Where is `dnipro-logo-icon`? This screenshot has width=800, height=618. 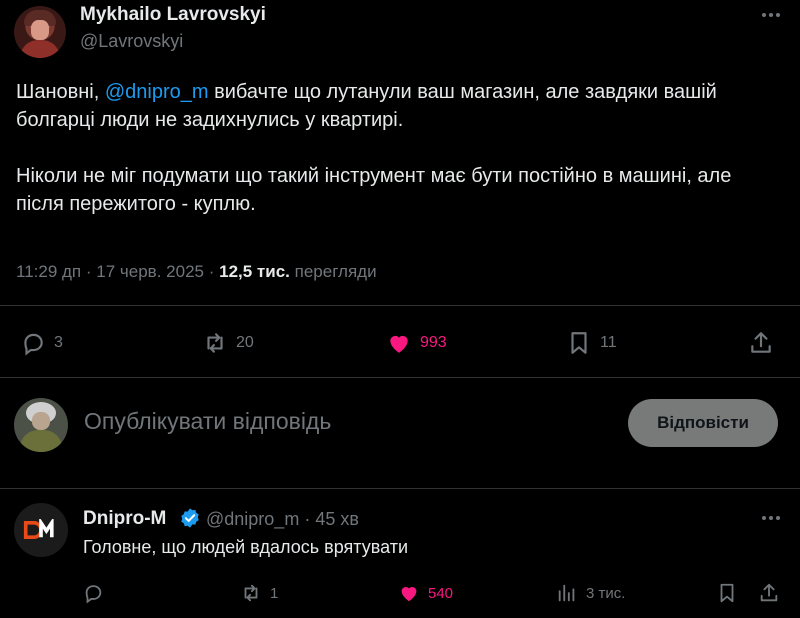
dnipro-logo-icon is located at coordinates (38, 529).